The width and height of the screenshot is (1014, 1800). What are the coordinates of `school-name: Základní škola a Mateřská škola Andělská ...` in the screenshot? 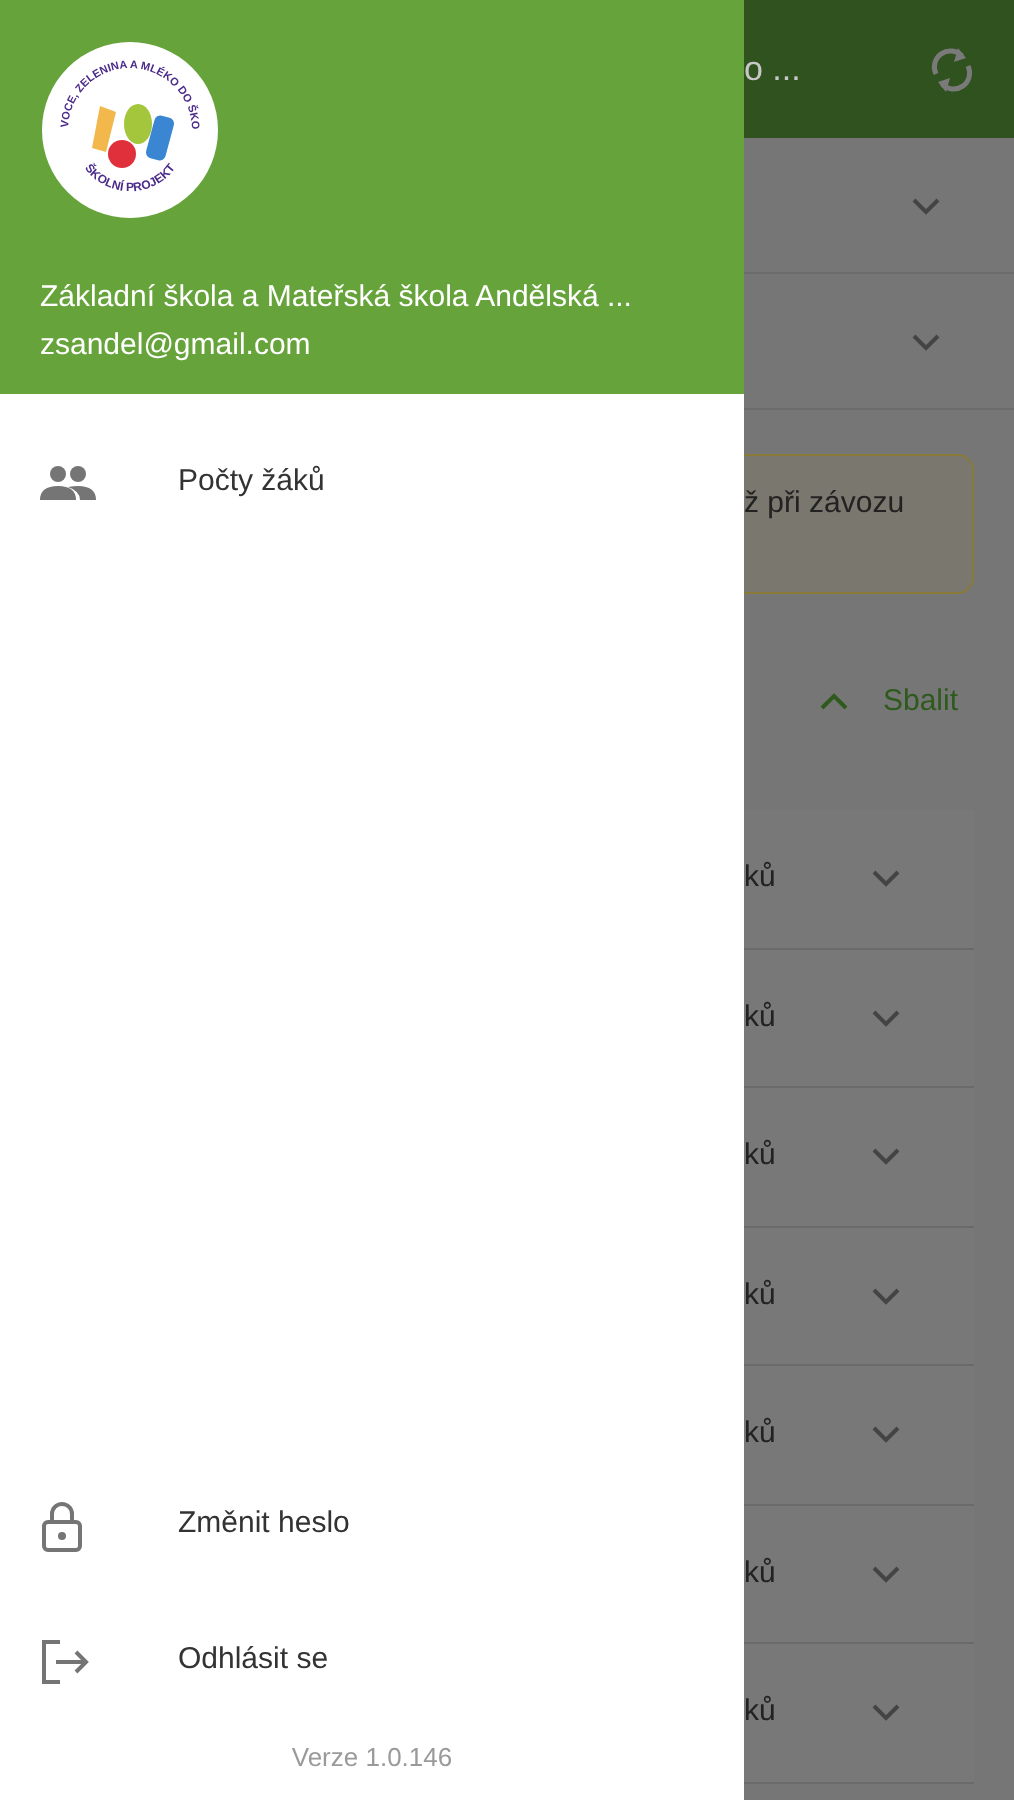 It's located at (337, 298).